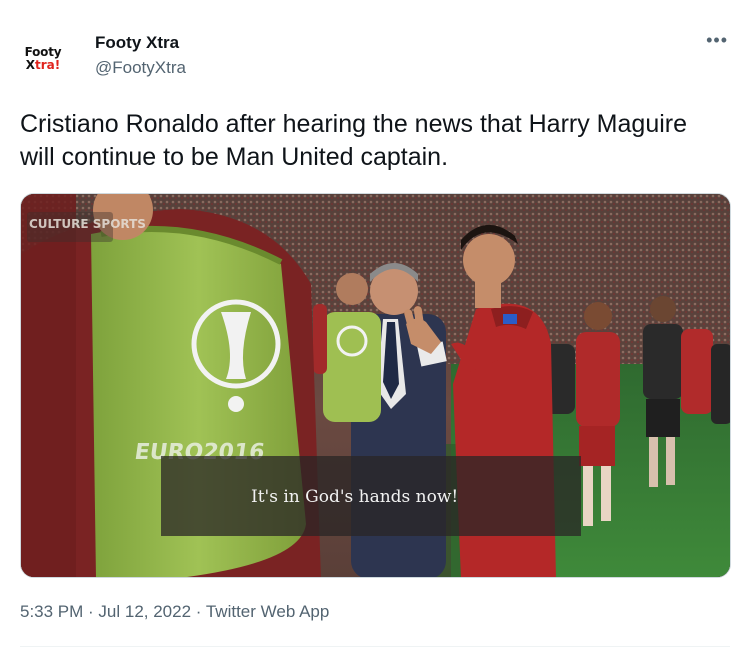 This screenshot has width=750, height=667. Describe the element at coordinates (48, 64) in the screenshot. I see `avatar-logo-accent: tra!` at that location.